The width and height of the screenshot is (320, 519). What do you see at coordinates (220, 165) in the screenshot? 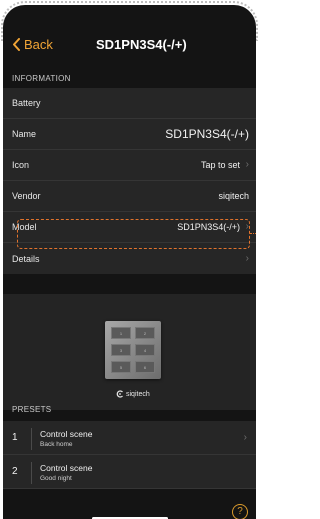
I see `icon-value: Tap to set` at bounding box center [220, 165].